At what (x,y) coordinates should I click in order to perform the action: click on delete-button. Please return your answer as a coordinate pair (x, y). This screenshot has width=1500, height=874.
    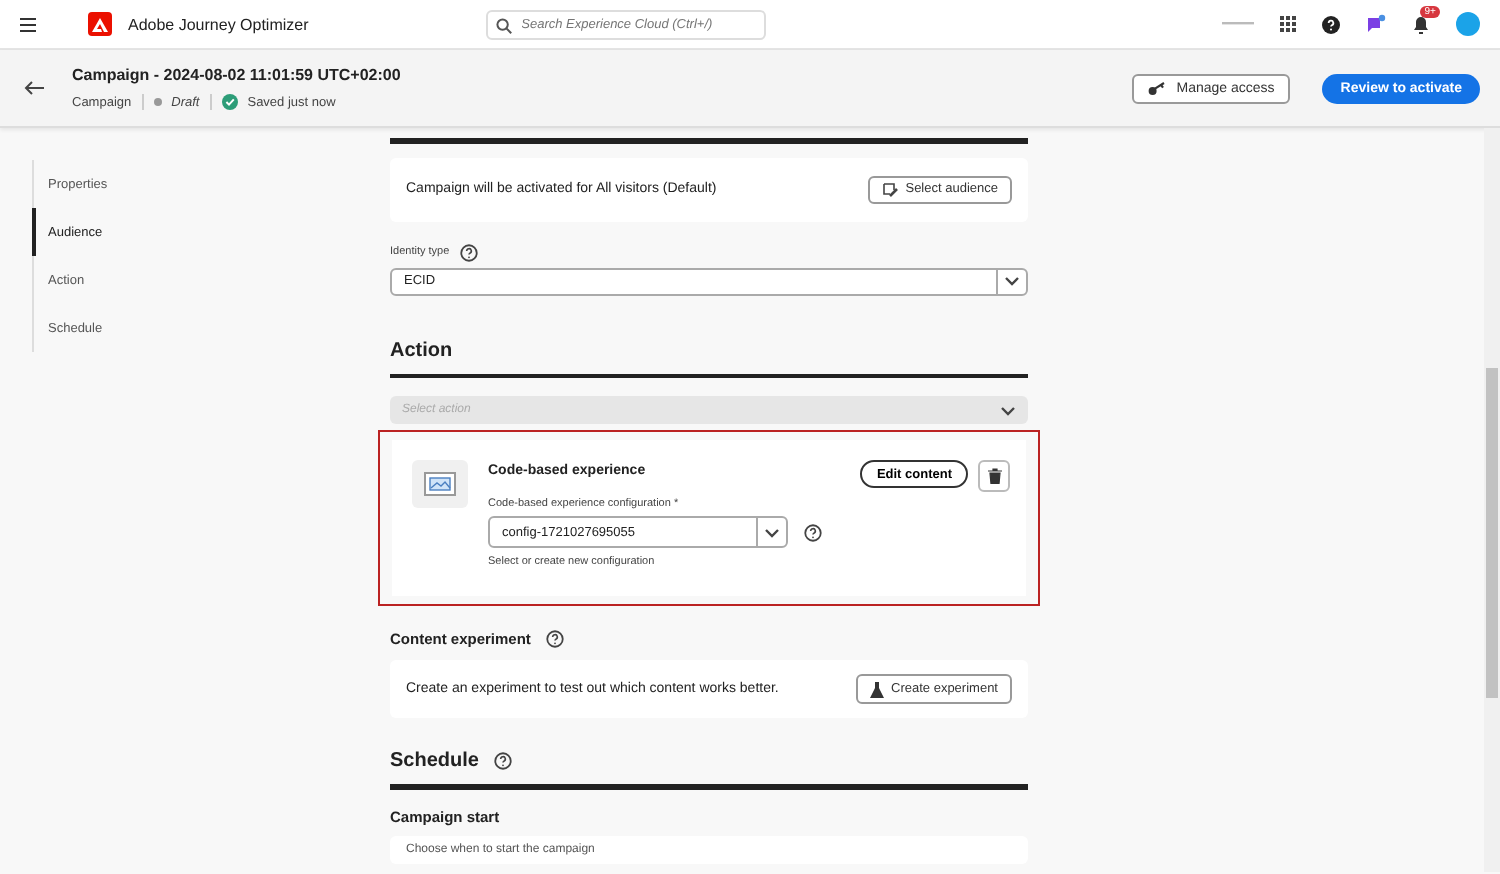
    Looking at the image, I should click on (994, 476).